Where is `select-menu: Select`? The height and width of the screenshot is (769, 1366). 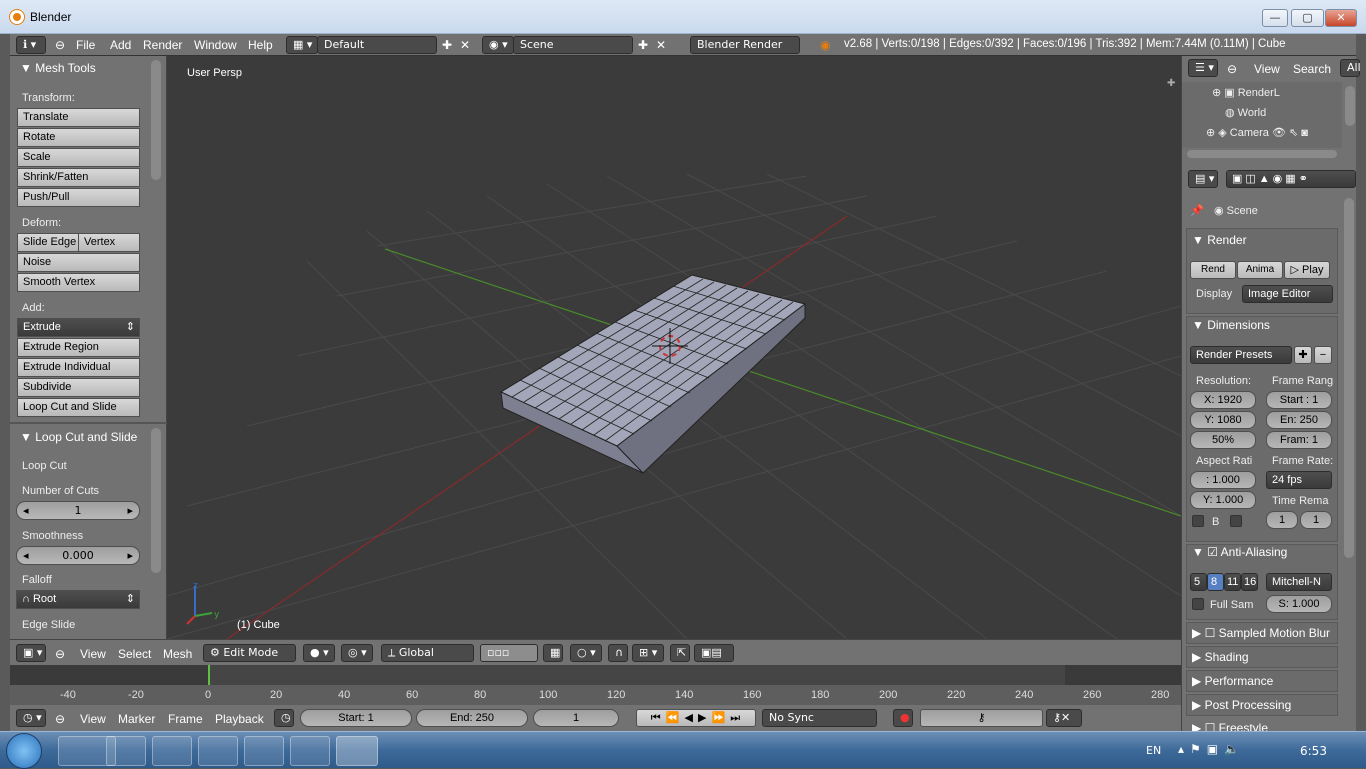
select-menu: Select is located at coordinates (134, 654).